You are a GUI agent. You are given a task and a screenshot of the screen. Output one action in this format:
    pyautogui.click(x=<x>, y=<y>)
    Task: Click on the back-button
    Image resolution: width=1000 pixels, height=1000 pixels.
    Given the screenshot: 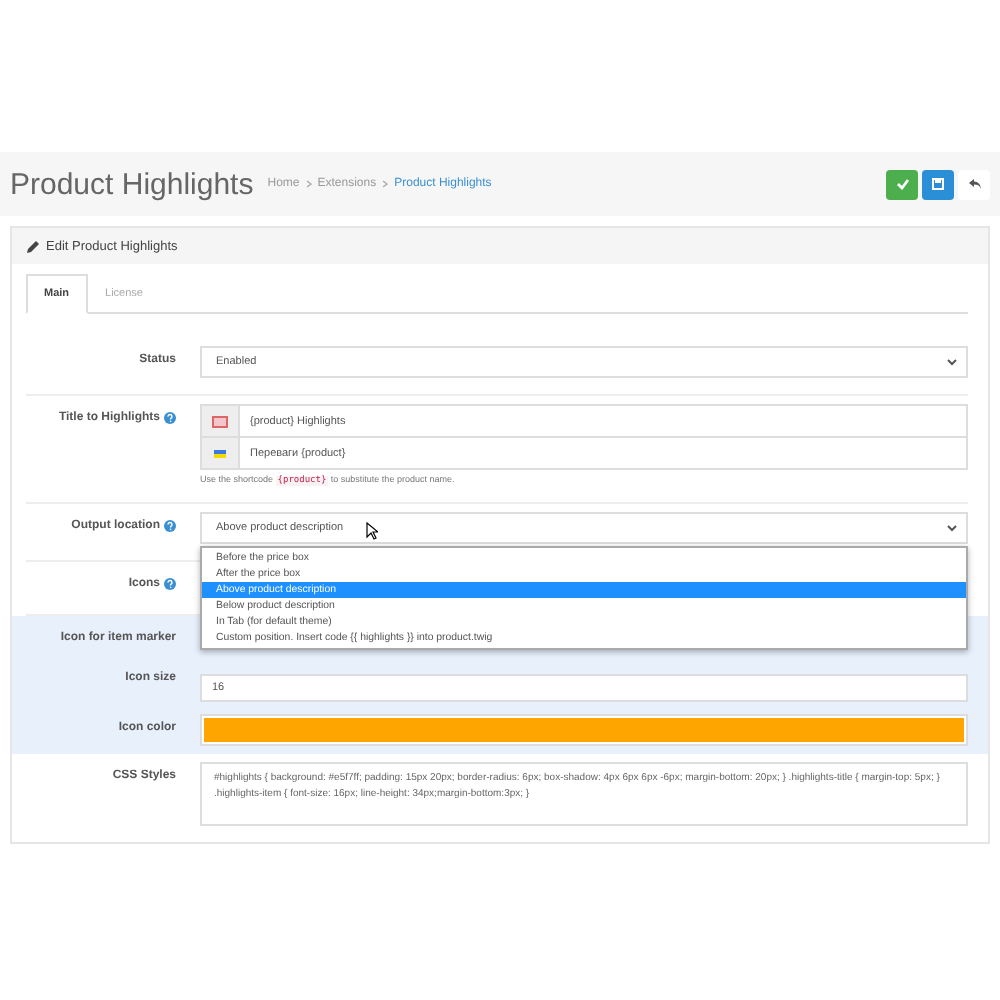 What is the action you would take?
    pyautogui.click(x=974, y=184)
    